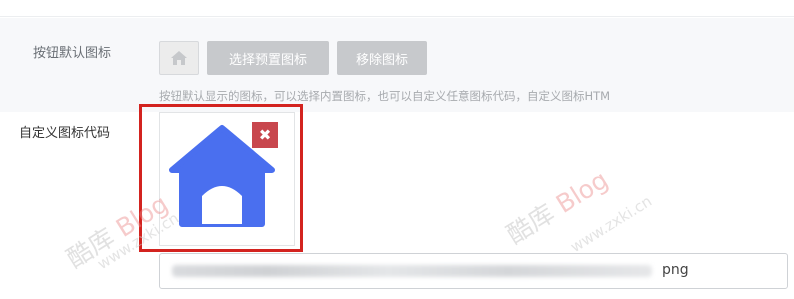  What do you see at coordinates (72, 53) in the screenshot?
I see `default-icon-label: 按钮默认图标` at bounding box center [72, 53].